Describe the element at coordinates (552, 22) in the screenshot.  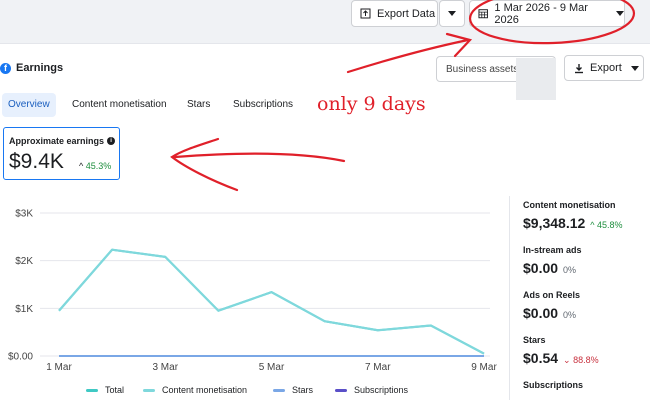
I see `red-circle-annotation` at that location.